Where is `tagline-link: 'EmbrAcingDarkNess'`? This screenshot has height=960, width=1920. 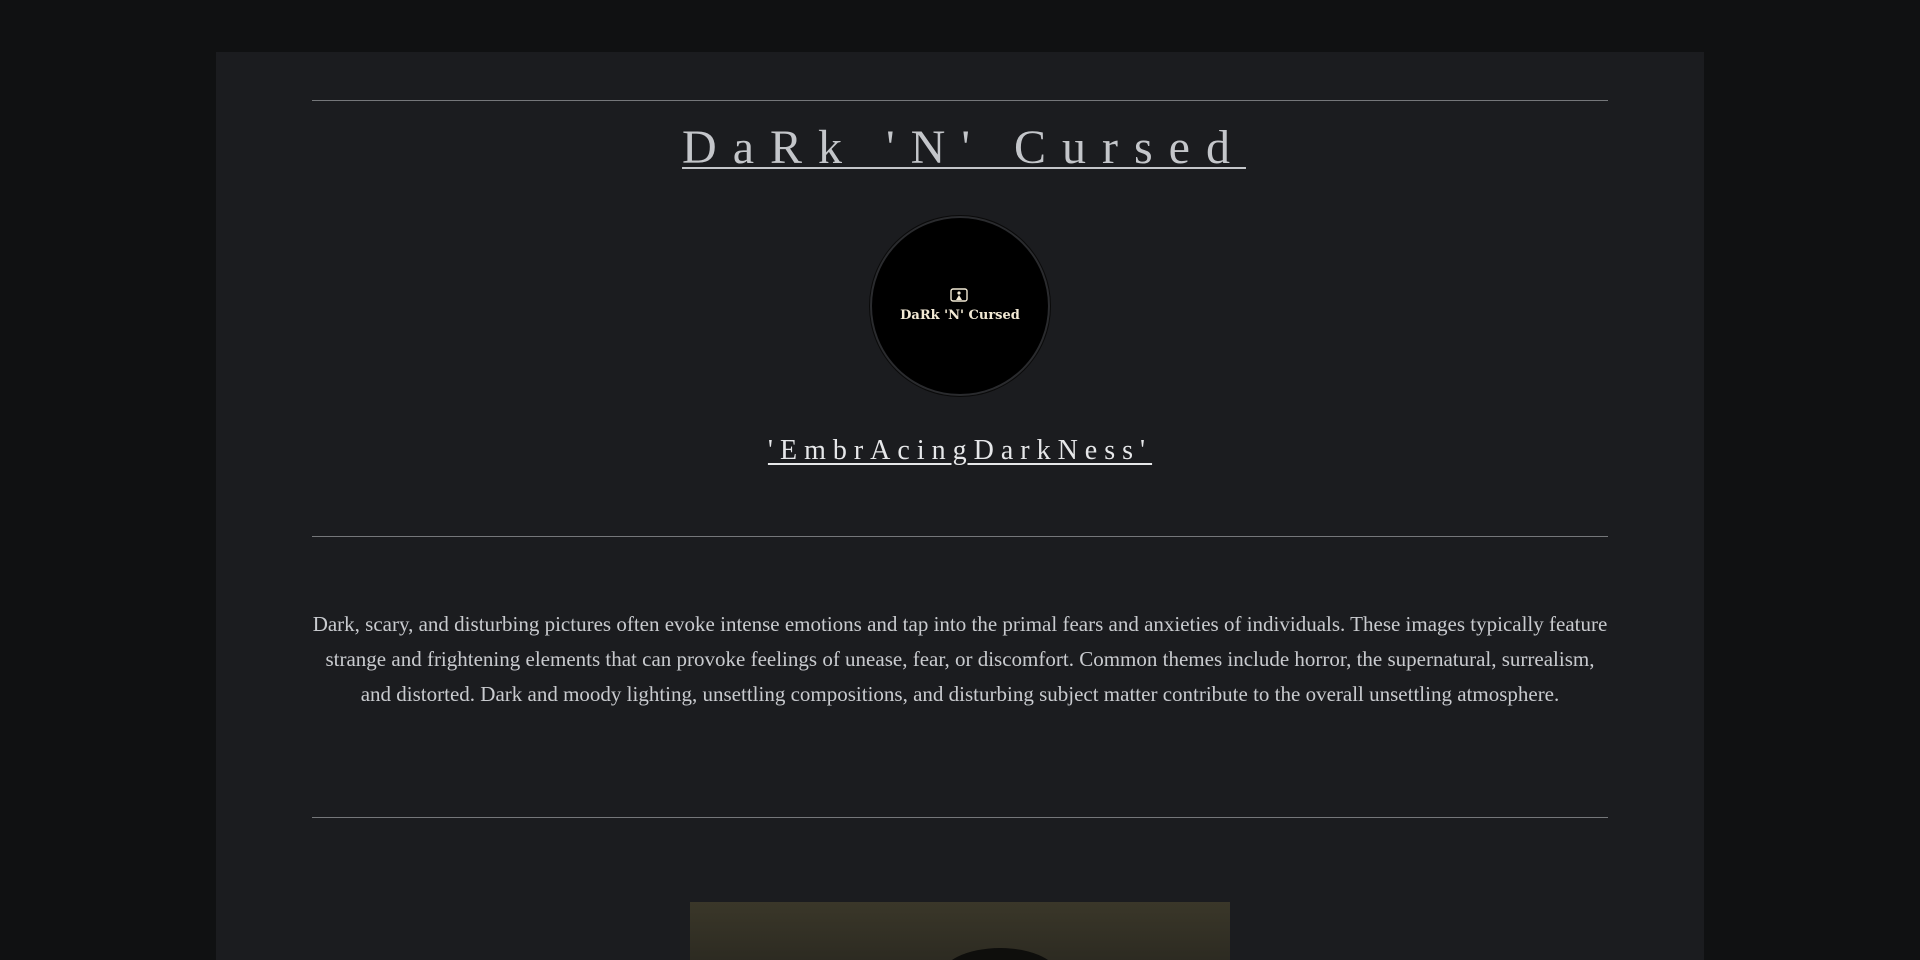
tagline-link: 'EmbrAcingDarkNess' is located at coordinates (960, 450).